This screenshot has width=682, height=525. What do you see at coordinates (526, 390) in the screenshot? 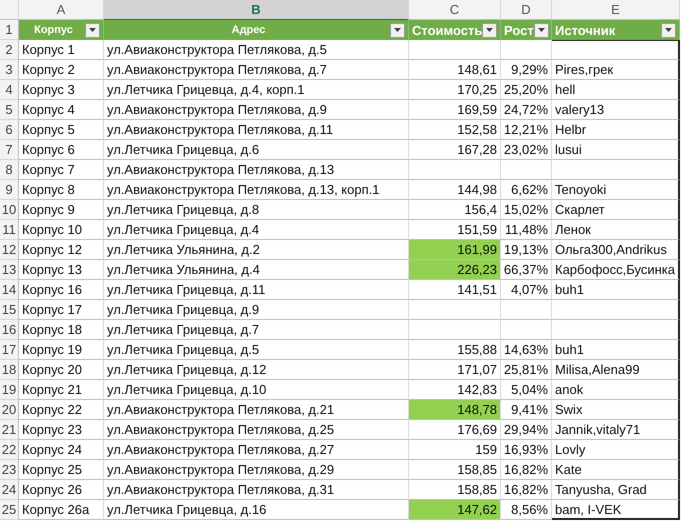
I see `table-cell: 5,04%` at bounding box center [526, 390].